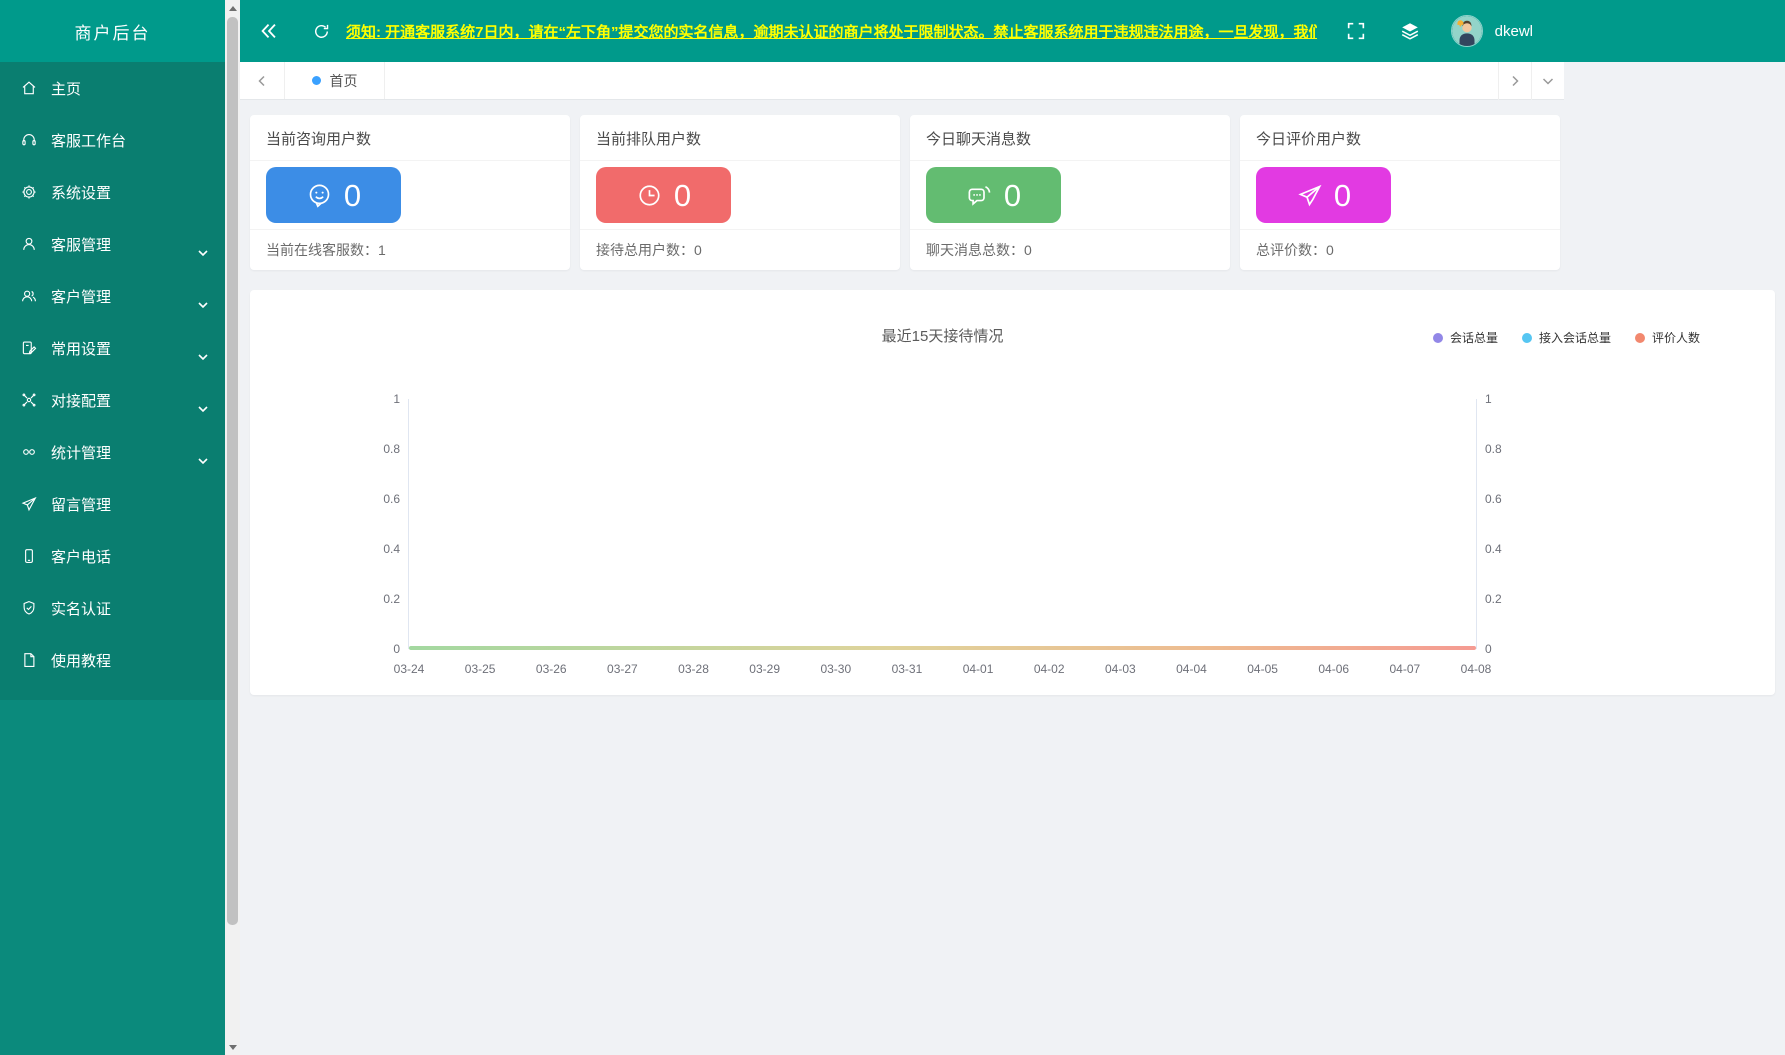 This screenshot has width=1785, height=1055. Describe the element at coordinates (81, 349) in the screenshot. I see `sidebar-item-label: 常用设置` at that location.